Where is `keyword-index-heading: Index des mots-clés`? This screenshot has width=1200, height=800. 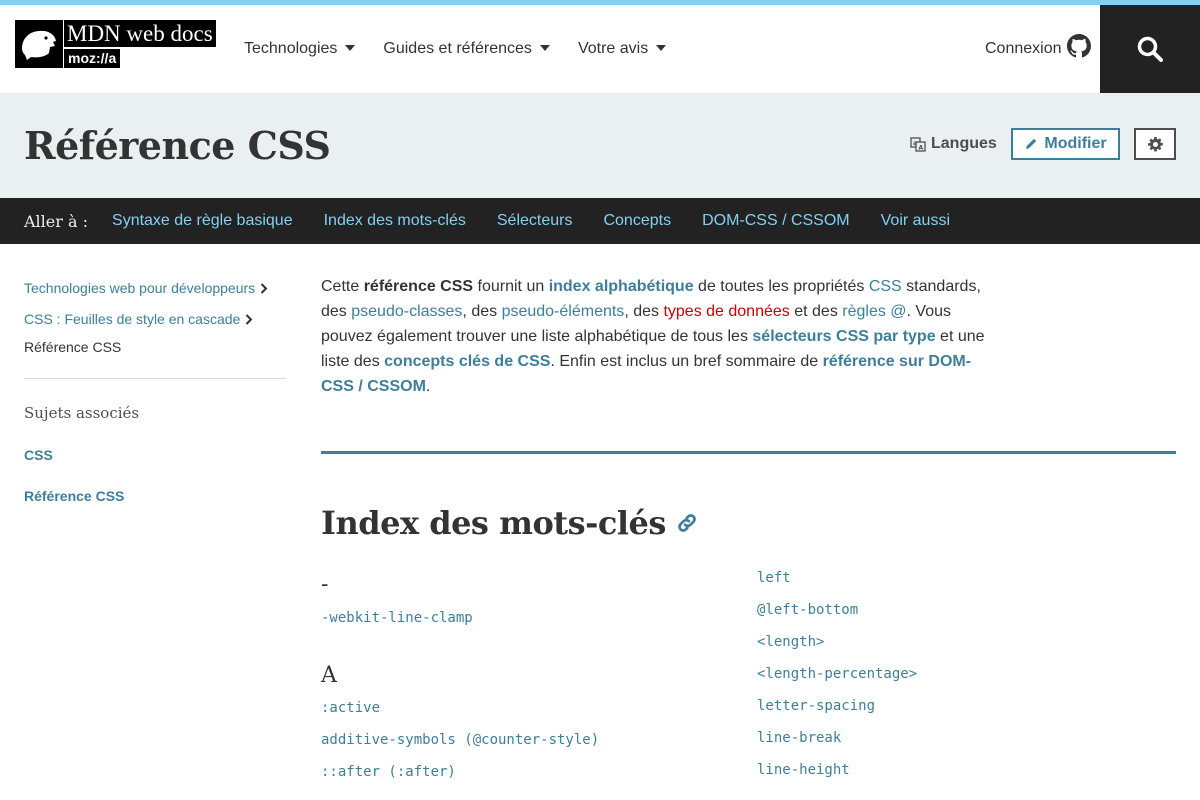
keyword-index-heading: Index des mots-clés is located at coordinates (509, 523).